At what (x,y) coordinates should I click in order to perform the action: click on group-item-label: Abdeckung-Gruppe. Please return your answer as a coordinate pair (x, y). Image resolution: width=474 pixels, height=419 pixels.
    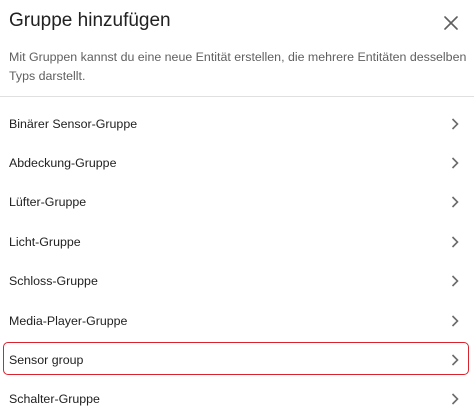
    Looking at the image, I should click on (63, 163).